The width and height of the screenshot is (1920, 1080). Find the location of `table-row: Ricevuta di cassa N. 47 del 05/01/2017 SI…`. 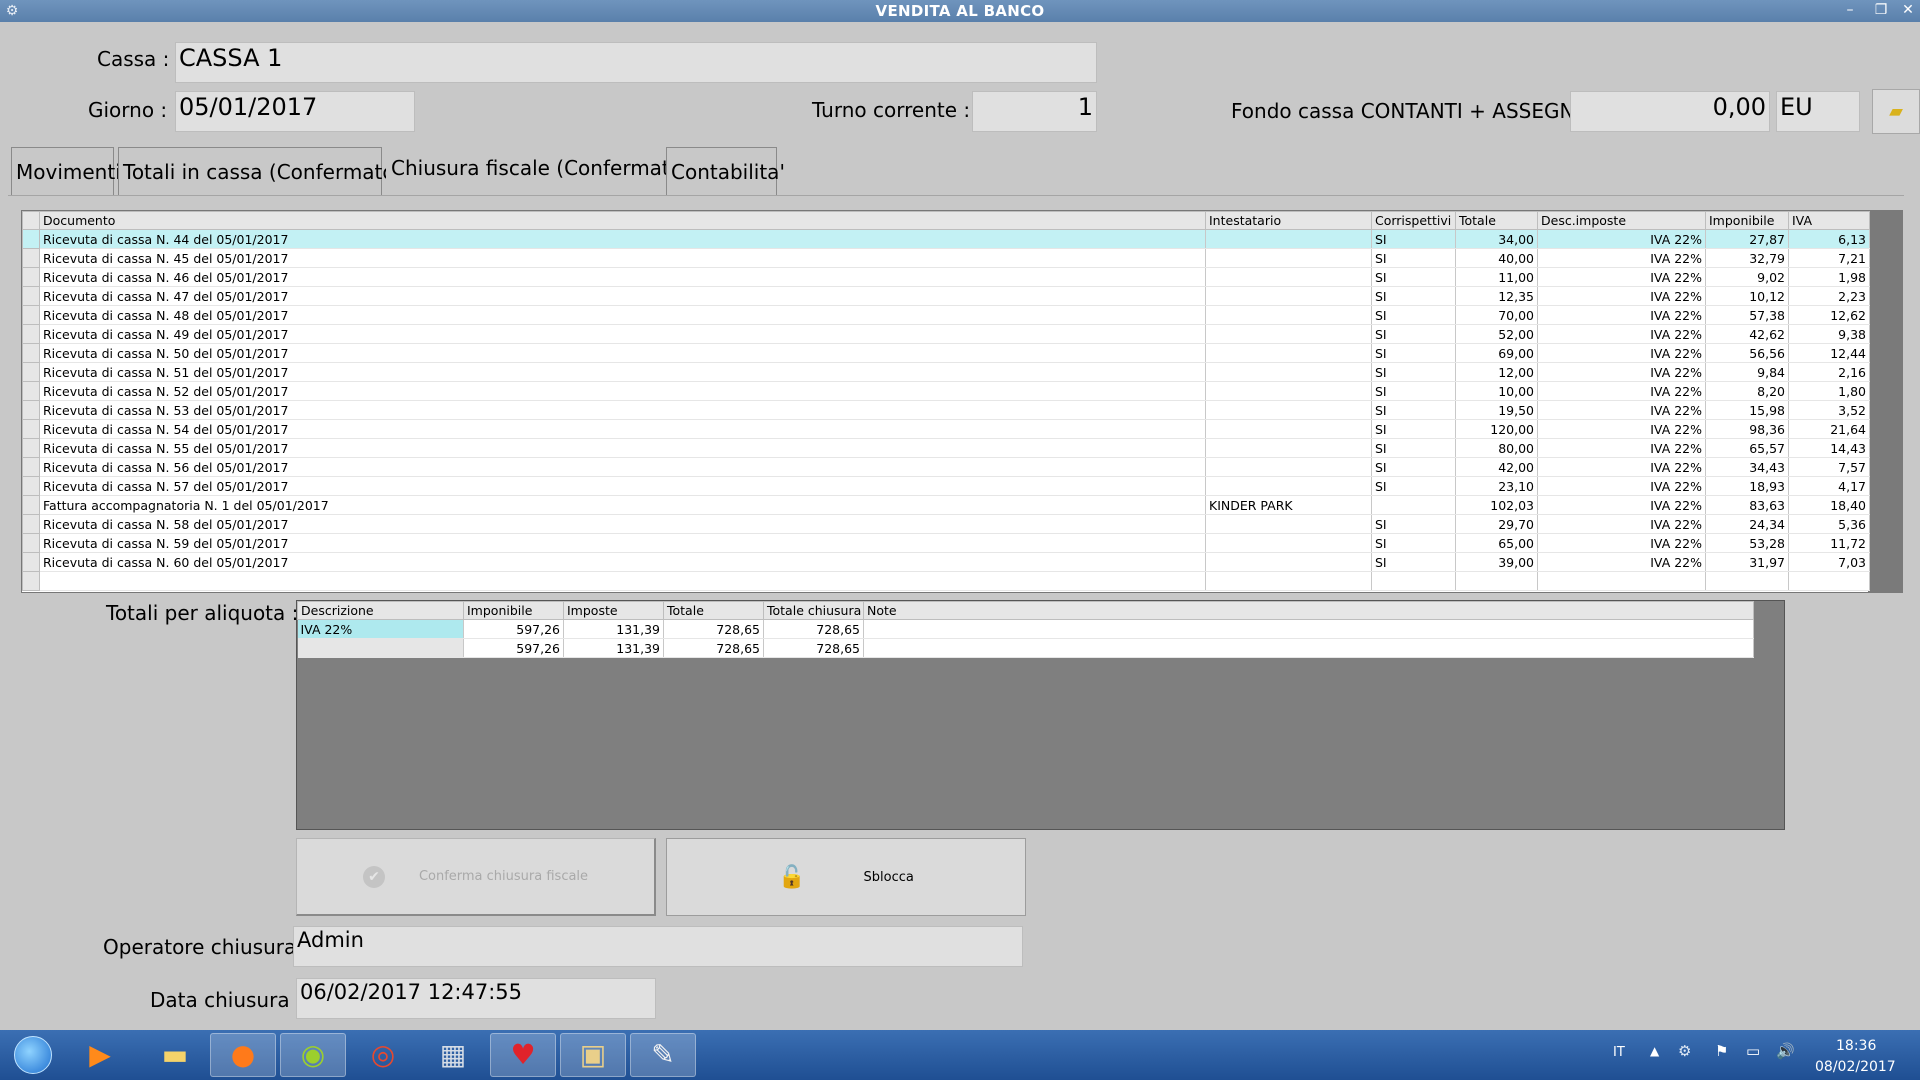

table-row: Ricevuta di cassa N. 47 del 05/01/2017 SI… is located at coordinates (946, 296).